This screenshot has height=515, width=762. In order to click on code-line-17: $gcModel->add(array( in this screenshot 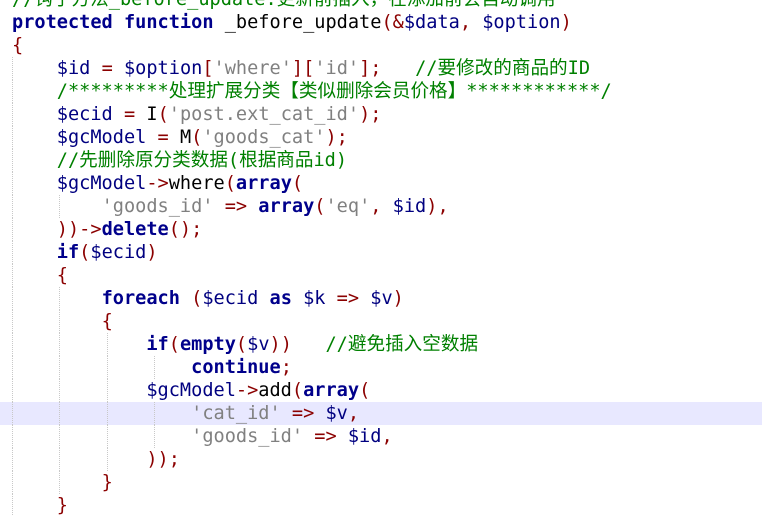, I will do `click(381, 390)`.